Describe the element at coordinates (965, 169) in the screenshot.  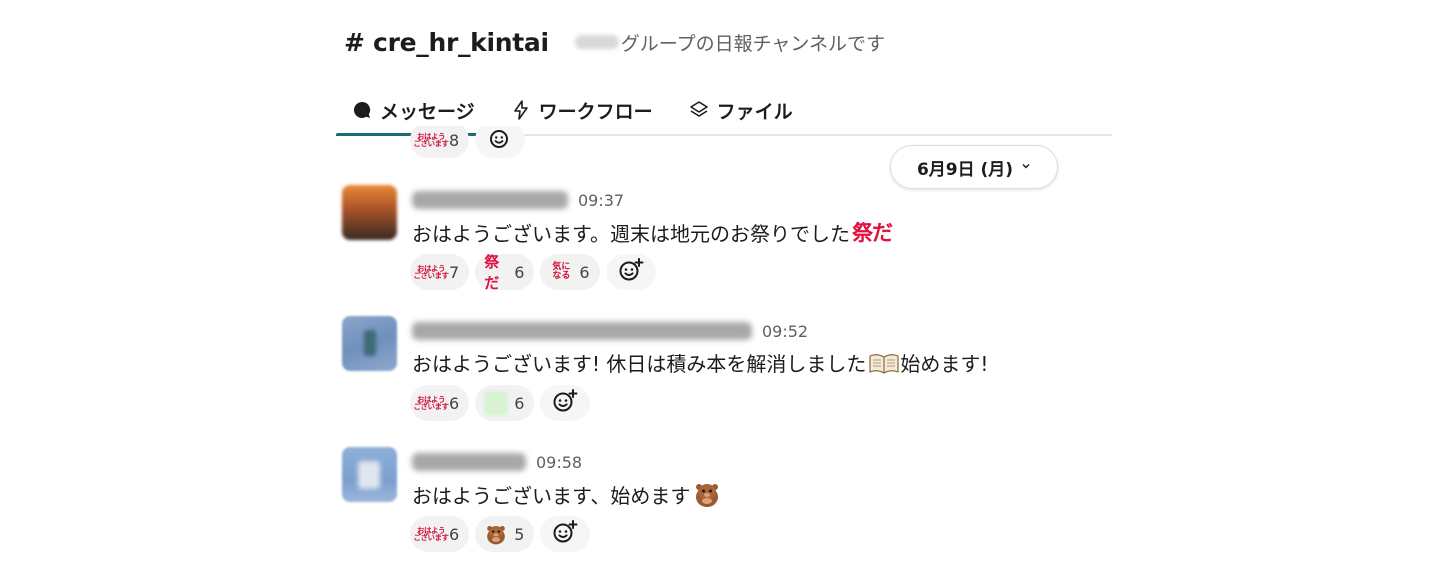
I see `date-label: 6月9日 (月)` at that location.